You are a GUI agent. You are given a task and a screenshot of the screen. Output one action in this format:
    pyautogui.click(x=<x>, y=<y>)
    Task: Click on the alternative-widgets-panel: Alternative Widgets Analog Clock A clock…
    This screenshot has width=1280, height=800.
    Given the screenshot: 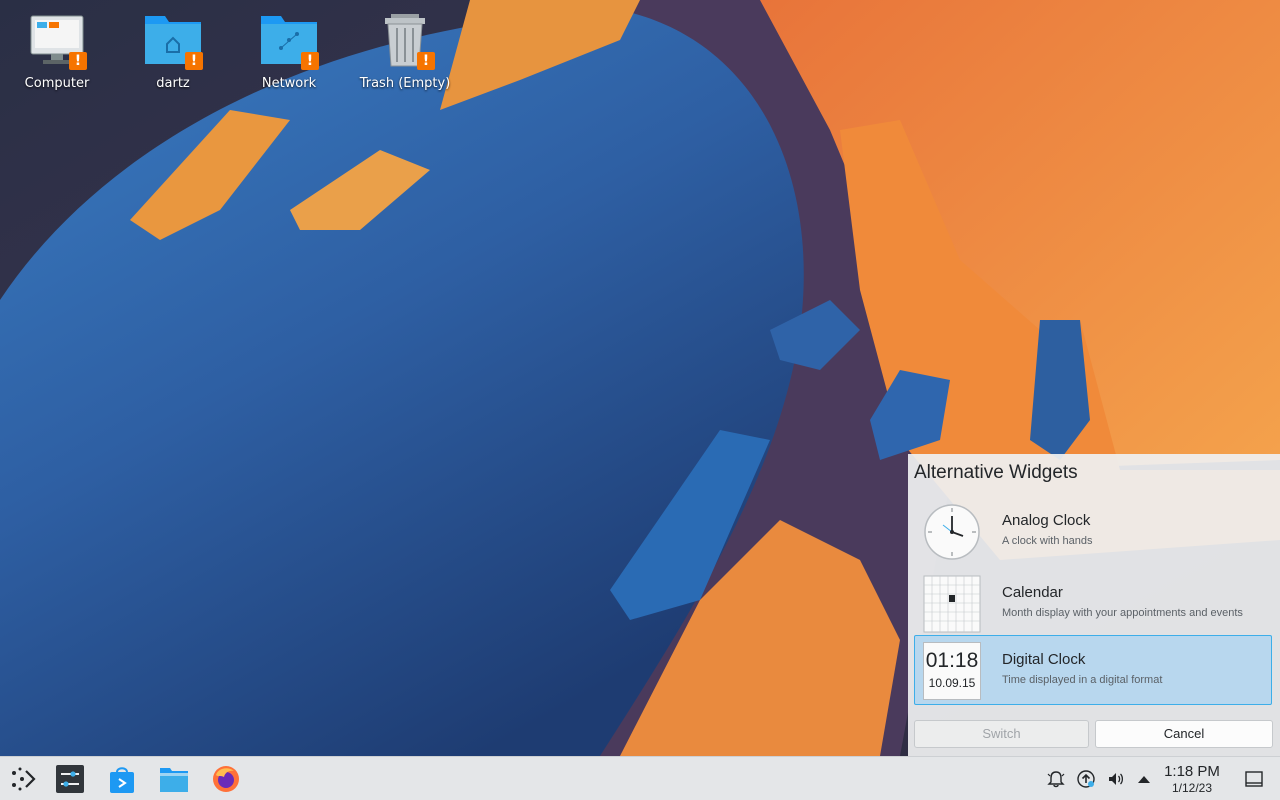 What is the action you would take?
    pyautogui.click(x=1094, y=605)
    